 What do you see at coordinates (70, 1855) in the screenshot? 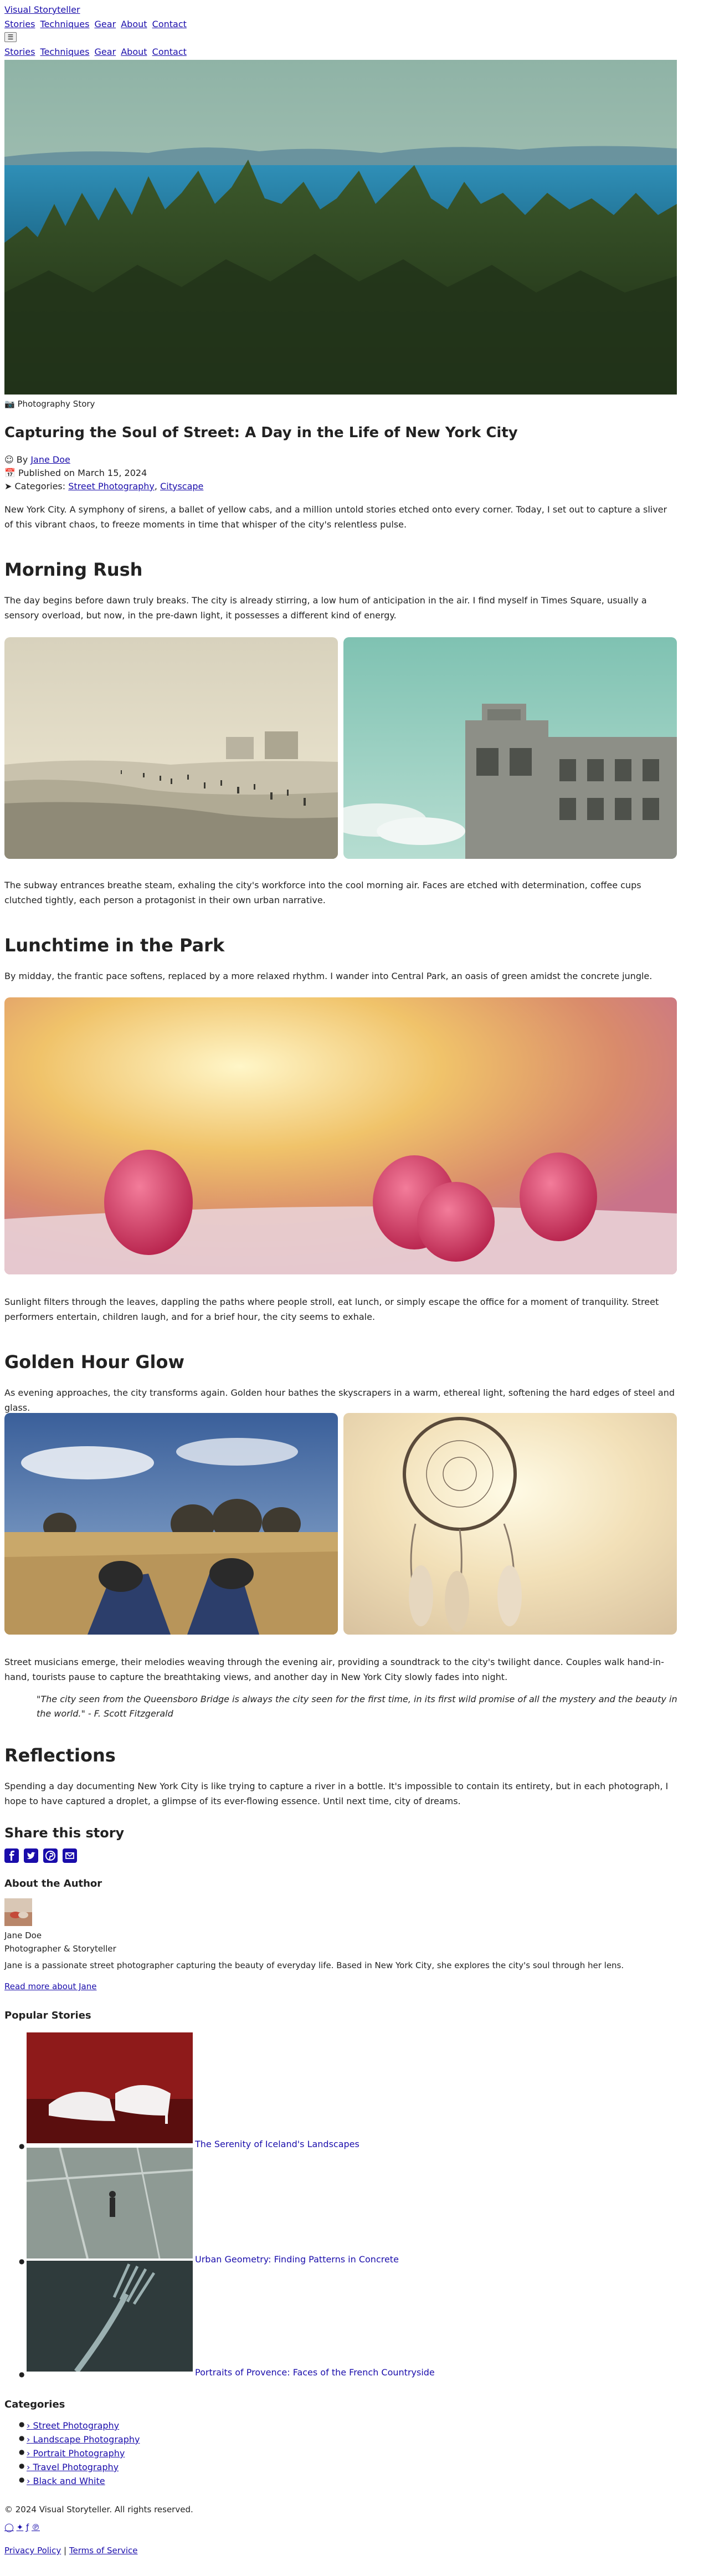
I see `email-icon` at bounding box center [70, 1855].